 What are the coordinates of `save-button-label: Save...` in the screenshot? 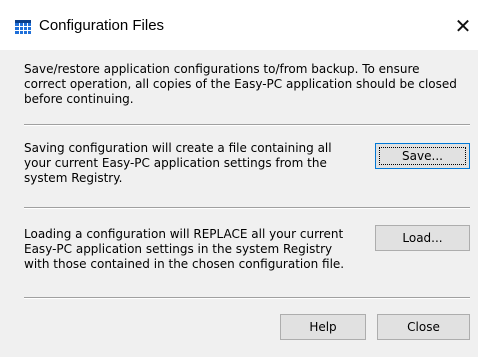 It's located at (422, 156).